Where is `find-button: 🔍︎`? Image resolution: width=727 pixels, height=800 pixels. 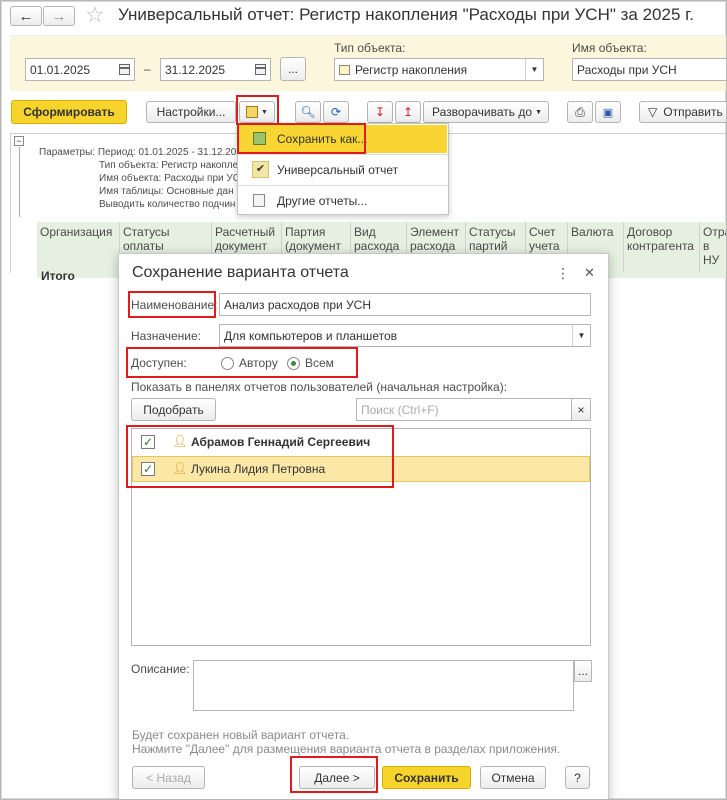
find-button: 🔍︎ is located at coordinates (308, 112).